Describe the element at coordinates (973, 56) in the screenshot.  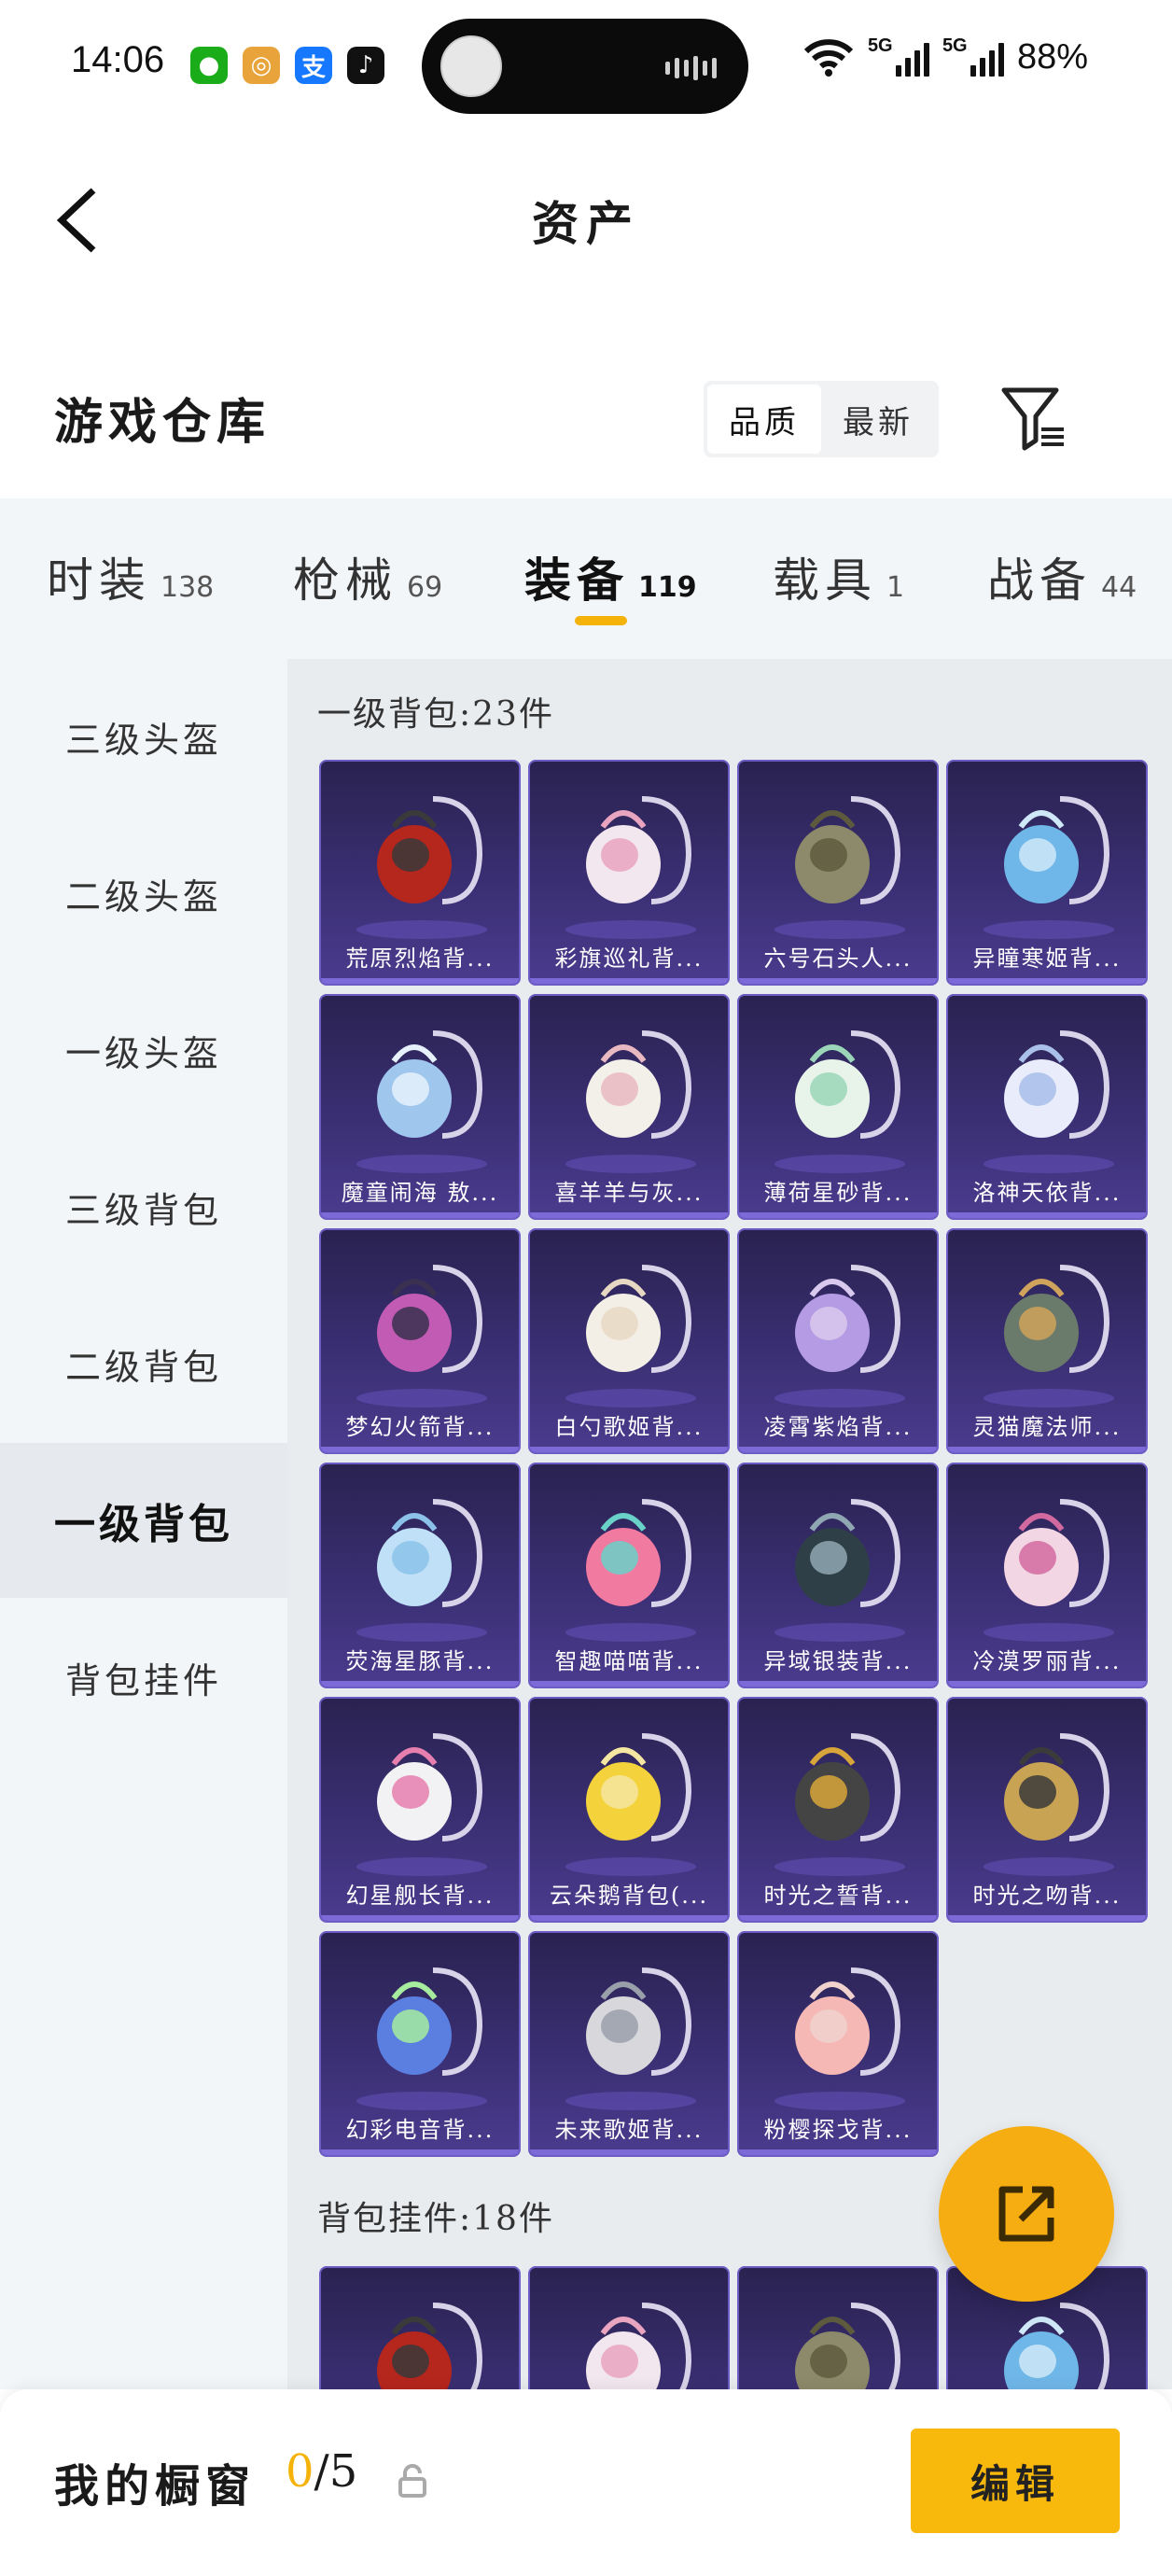
I see `signal-icon-2: 5G` at that location.